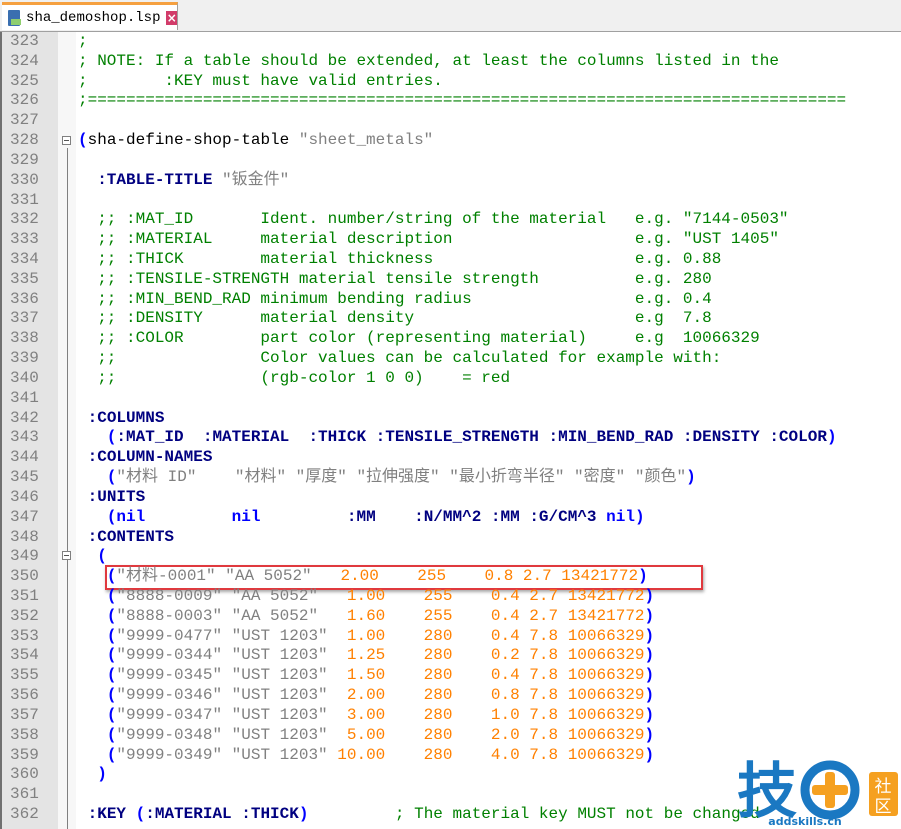  What do you see at coordinates (451, 121) in the screenshot?
I see `code-line: 327` at bounding box center [451, 121].